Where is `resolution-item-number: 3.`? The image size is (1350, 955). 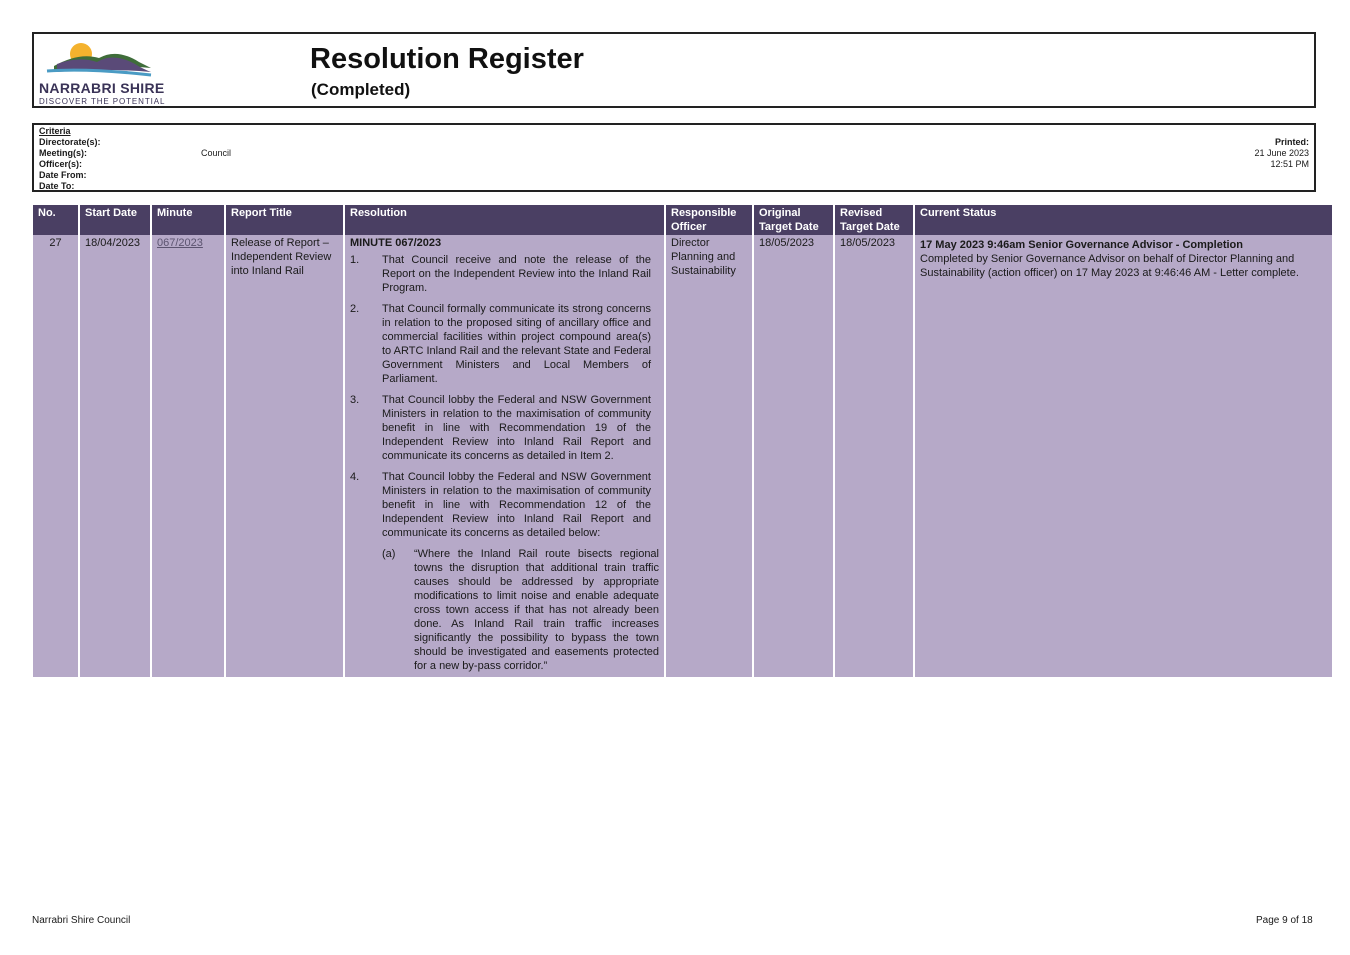 resolution-item-number: 3. is located at coordinates (355, 400).